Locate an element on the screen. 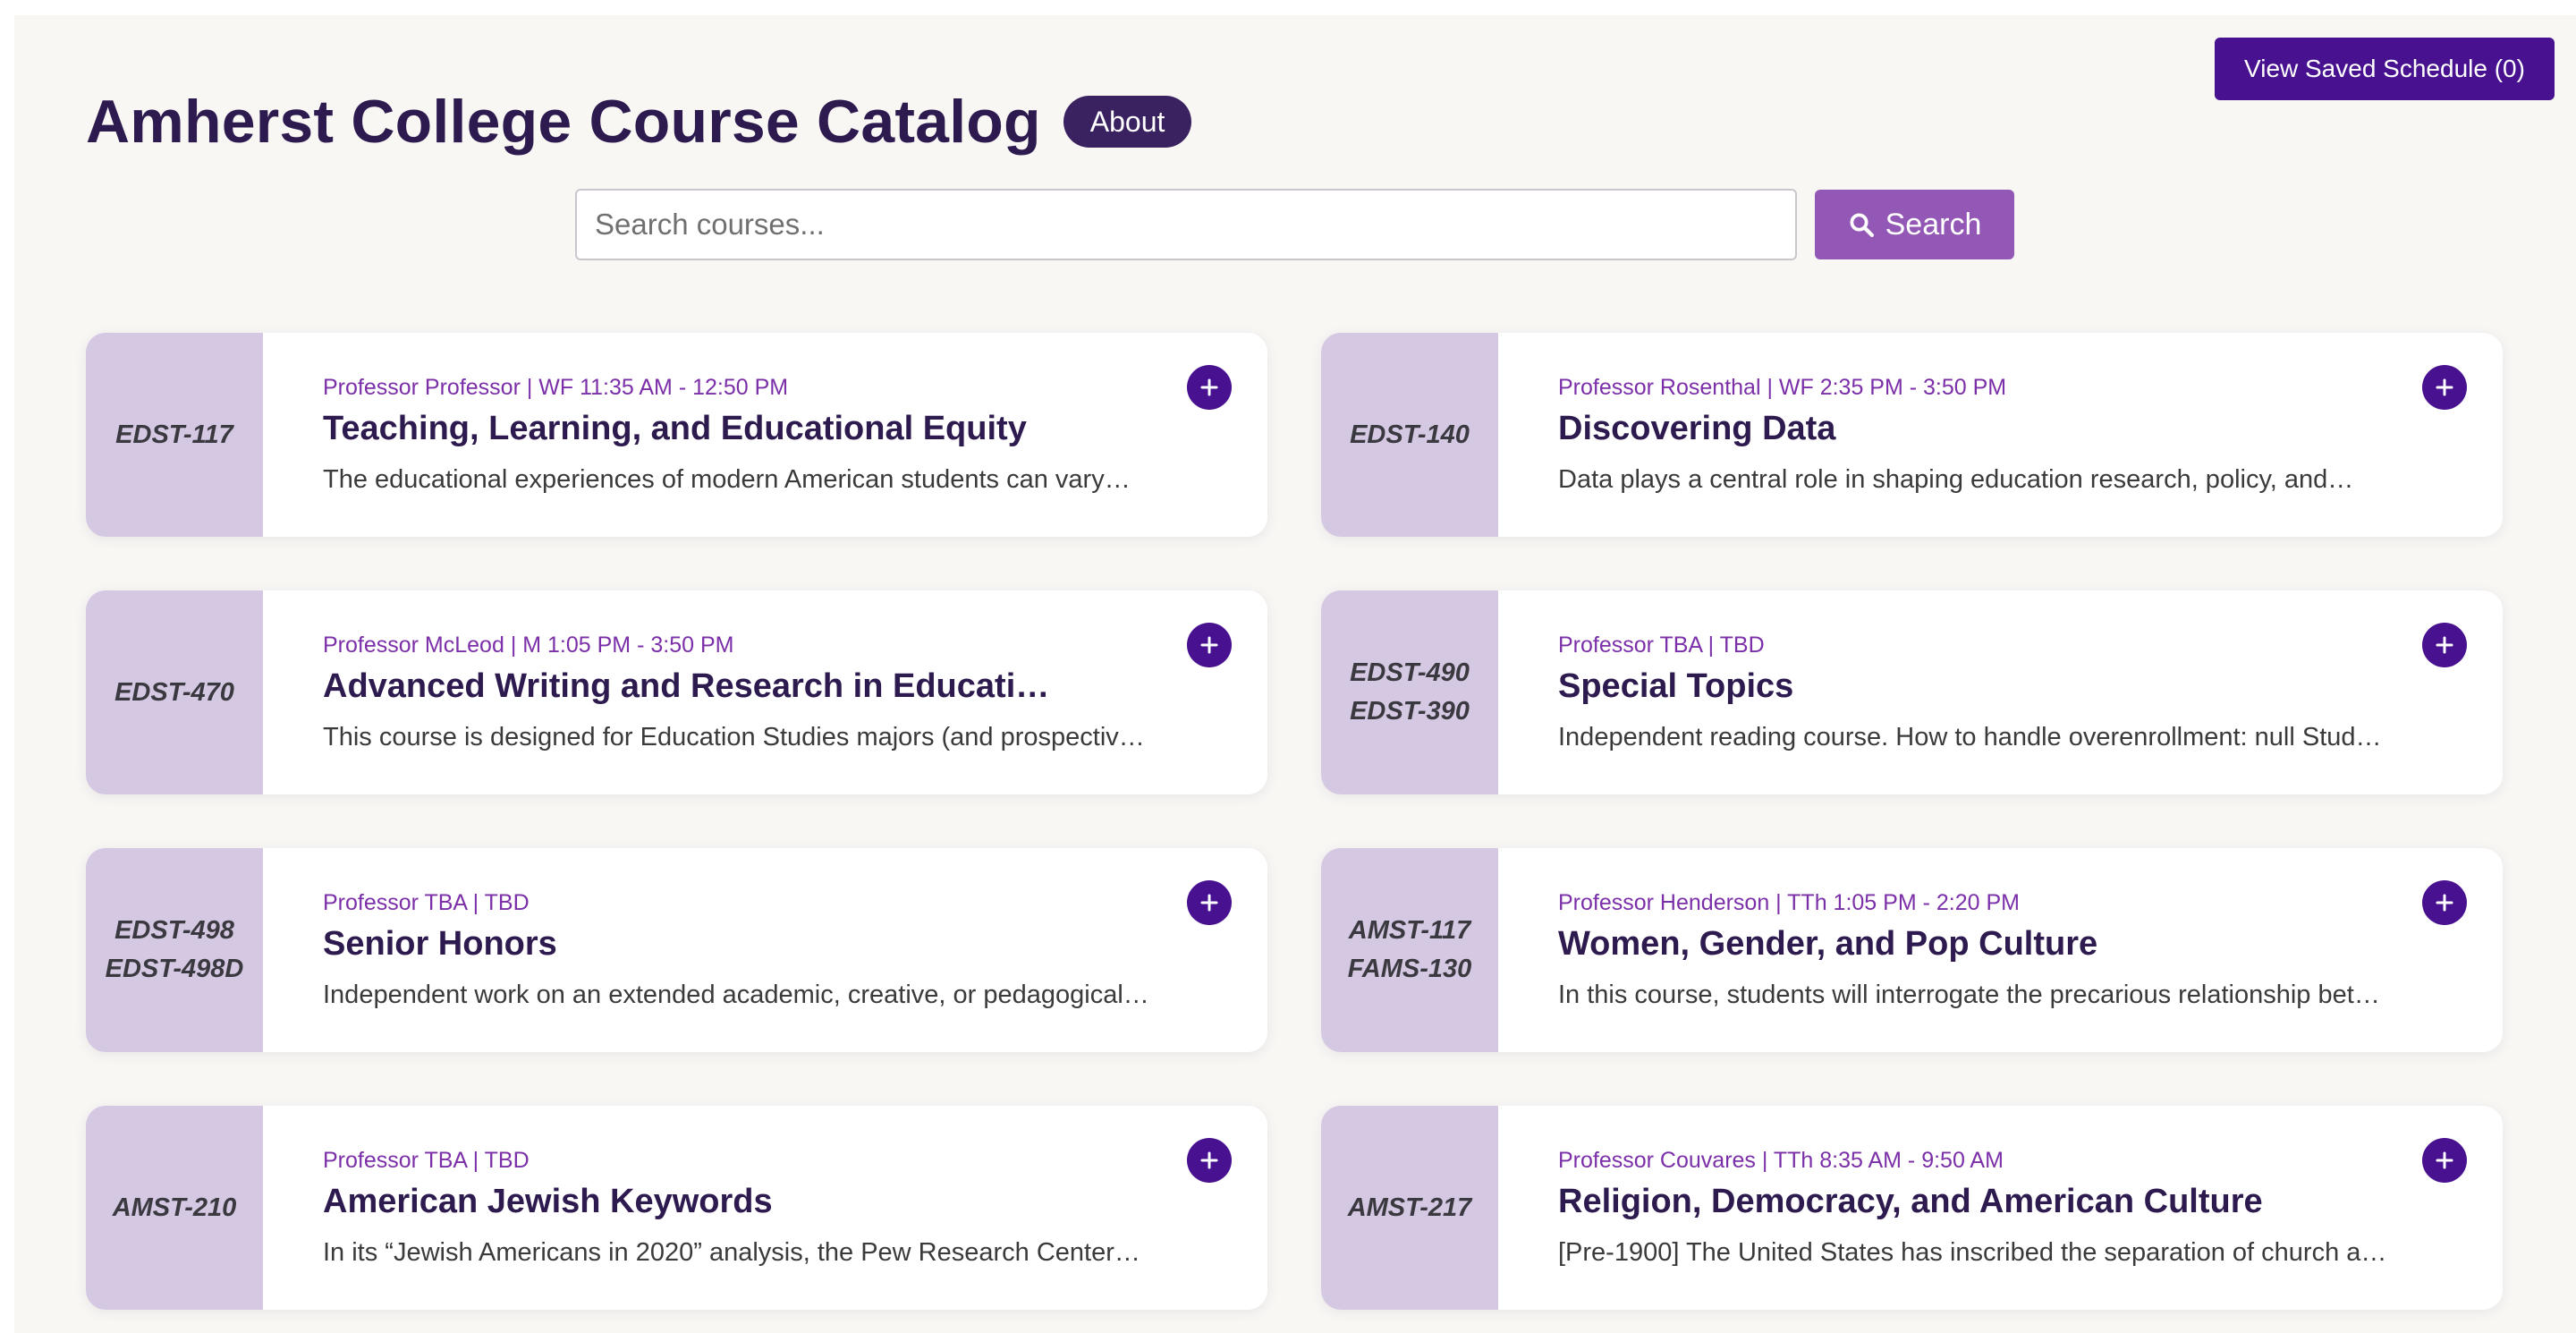 The image size is (2576, 1333). course-code-panel: EDST-498 EDST-498D is located at coordinates (174, 950).